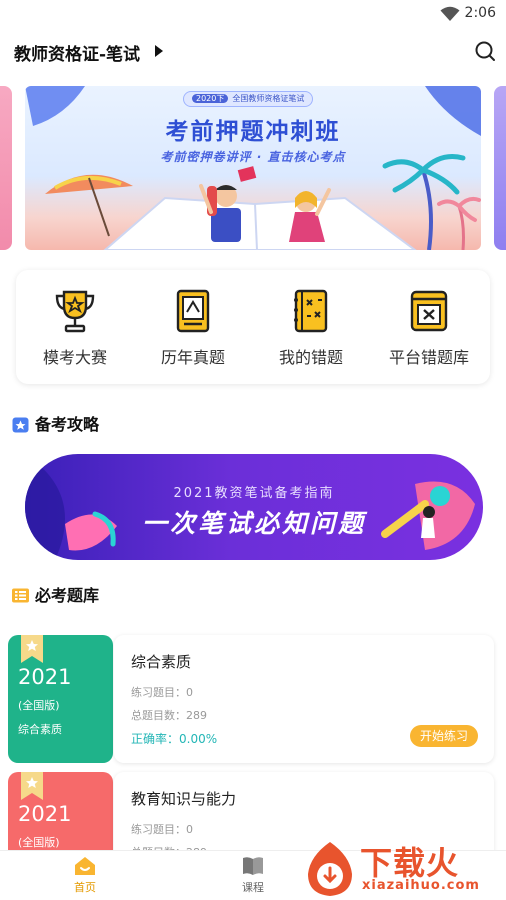 The height and width of the screenshot is (900, 506). What do you see at coordinates (85, 887) in the screenshot?
I see `nav-label: 首页` at bounding box center [85, 887].